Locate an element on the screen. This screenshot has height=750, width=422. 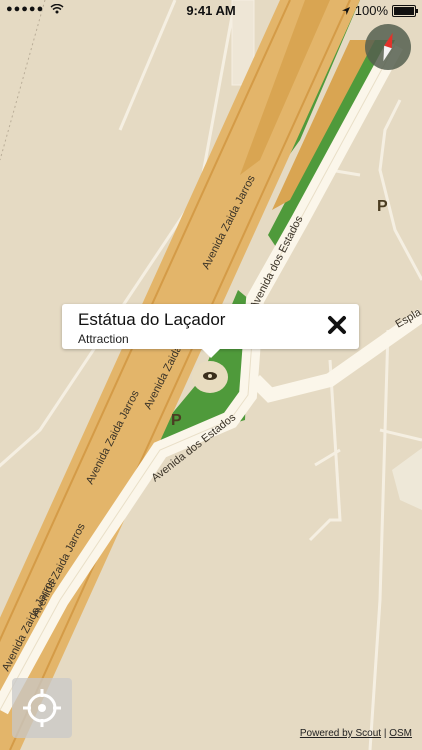
poi-category: Attraction is located at coordinates (103, 339).